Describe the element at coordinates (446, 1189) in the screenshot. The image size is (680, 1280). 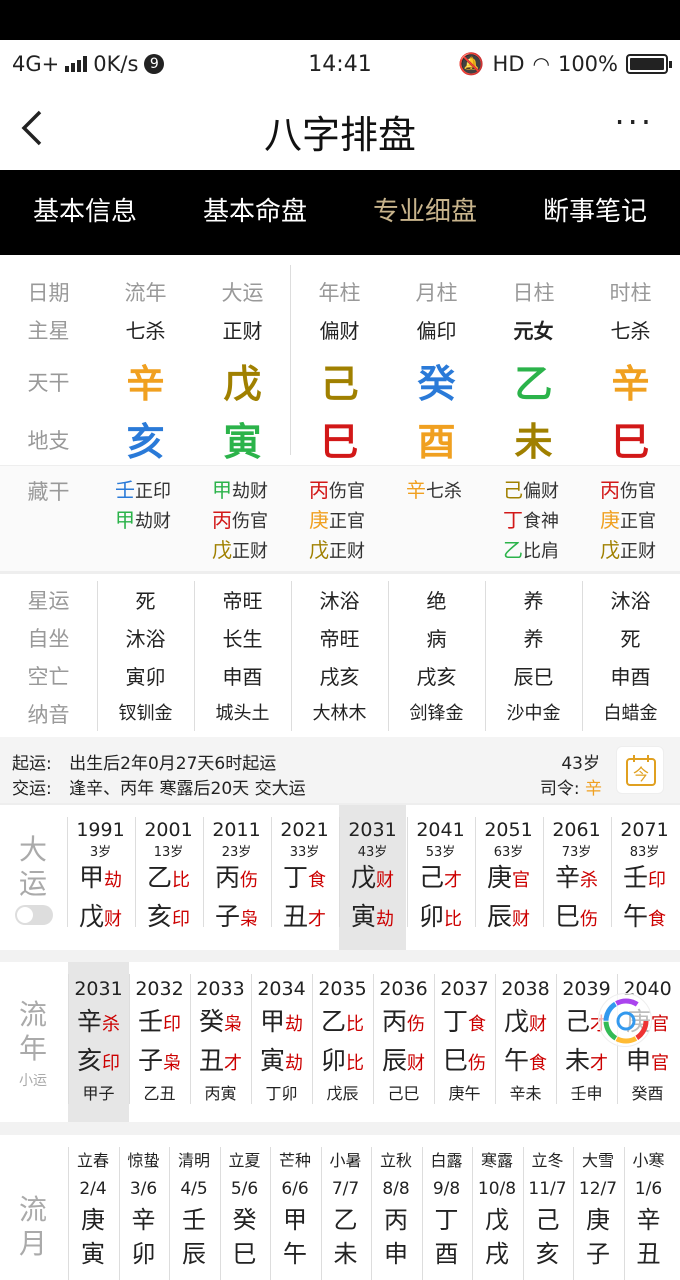
I see `solar-term-date: 9/8` at that location.